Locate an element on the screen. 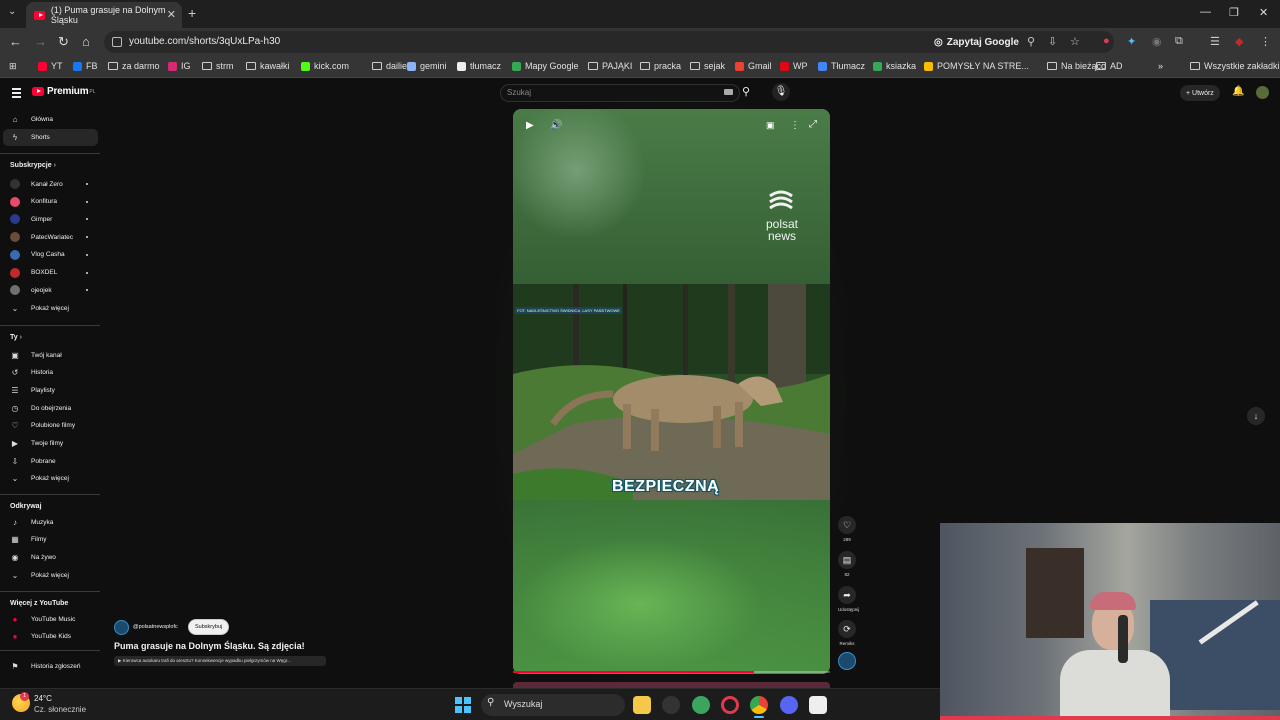  temperature: 24°C is located at coordinates (43, 698).